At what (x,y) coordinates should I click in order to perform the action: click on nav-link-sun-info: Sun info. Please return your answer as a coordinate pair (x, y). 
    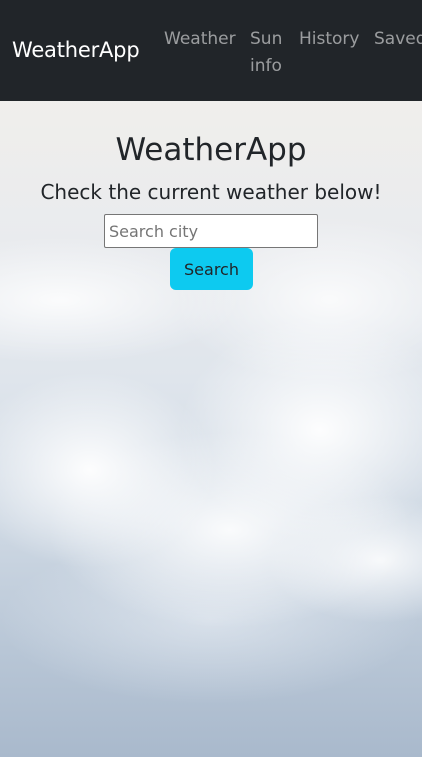
    Looking at the image, I should click on (270, 53).